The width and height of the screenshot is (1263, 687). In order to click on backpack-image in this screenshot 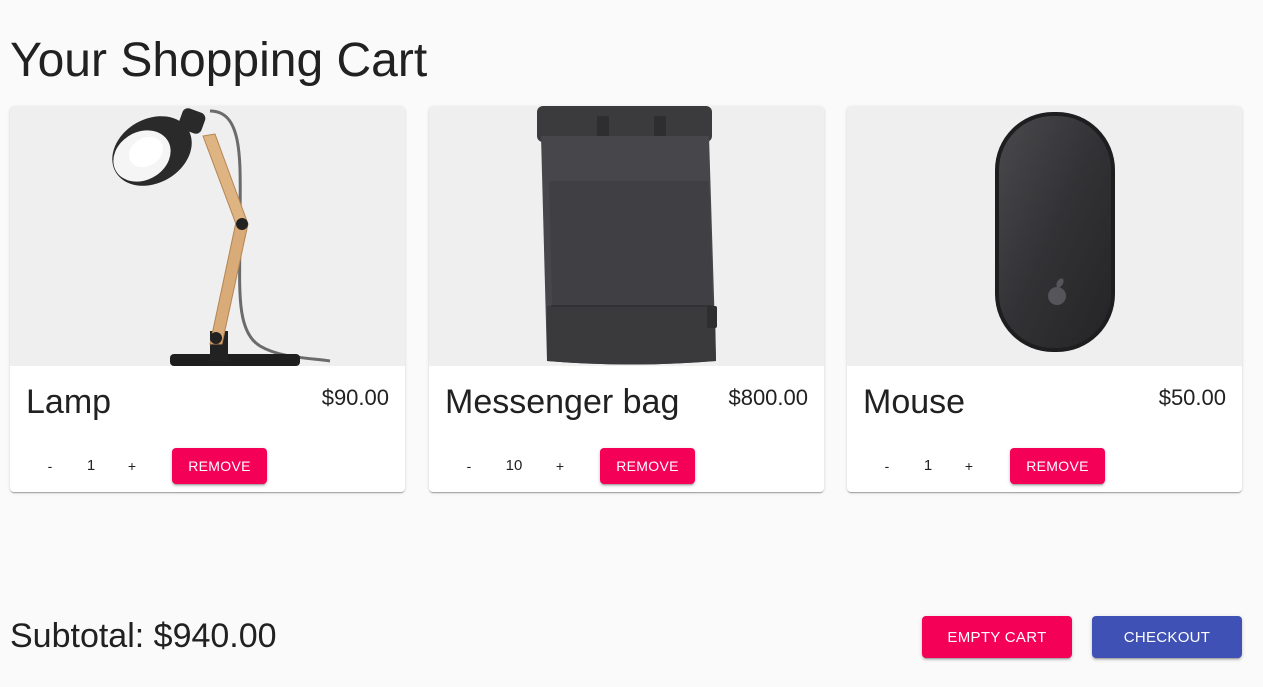, I will do `click(626, 236)`.